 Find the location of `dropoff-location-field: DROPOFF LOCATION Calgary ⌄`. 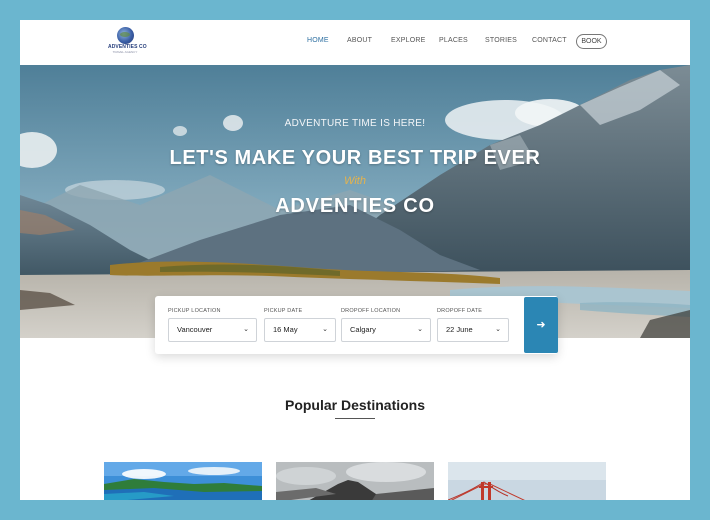

dropoff-location-field: DROPOFF LOCATION Calgary ⌄ is located at coordinates (386, 325).